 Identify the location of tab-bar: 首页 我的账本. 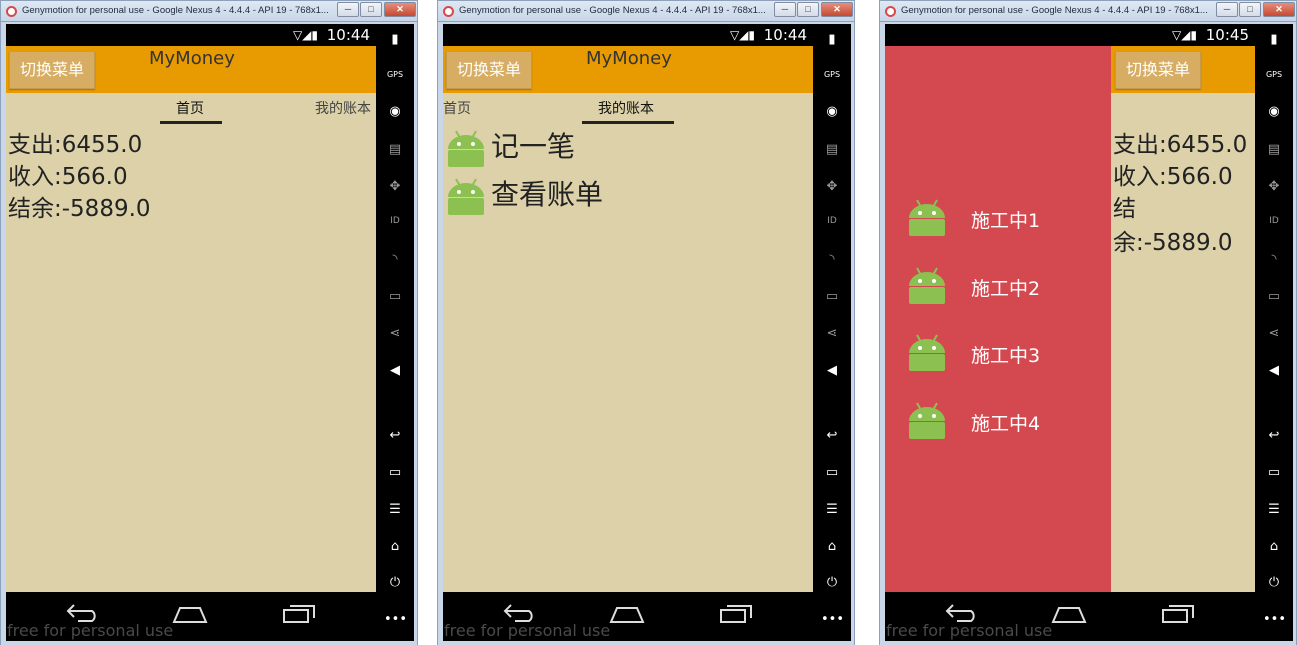
(191, 109).